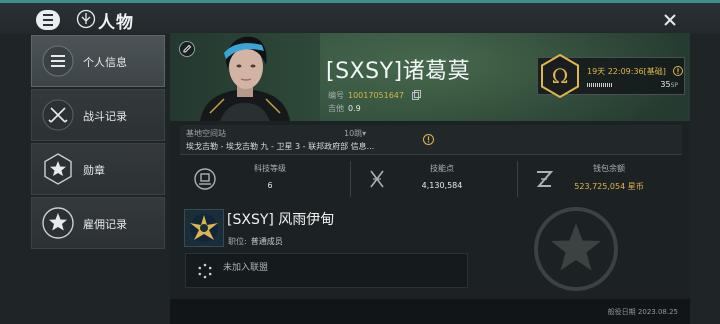 This screenshot has width=720, height=324. I want to click on security-status-row: 吉他 0.9, so click(344, 108).